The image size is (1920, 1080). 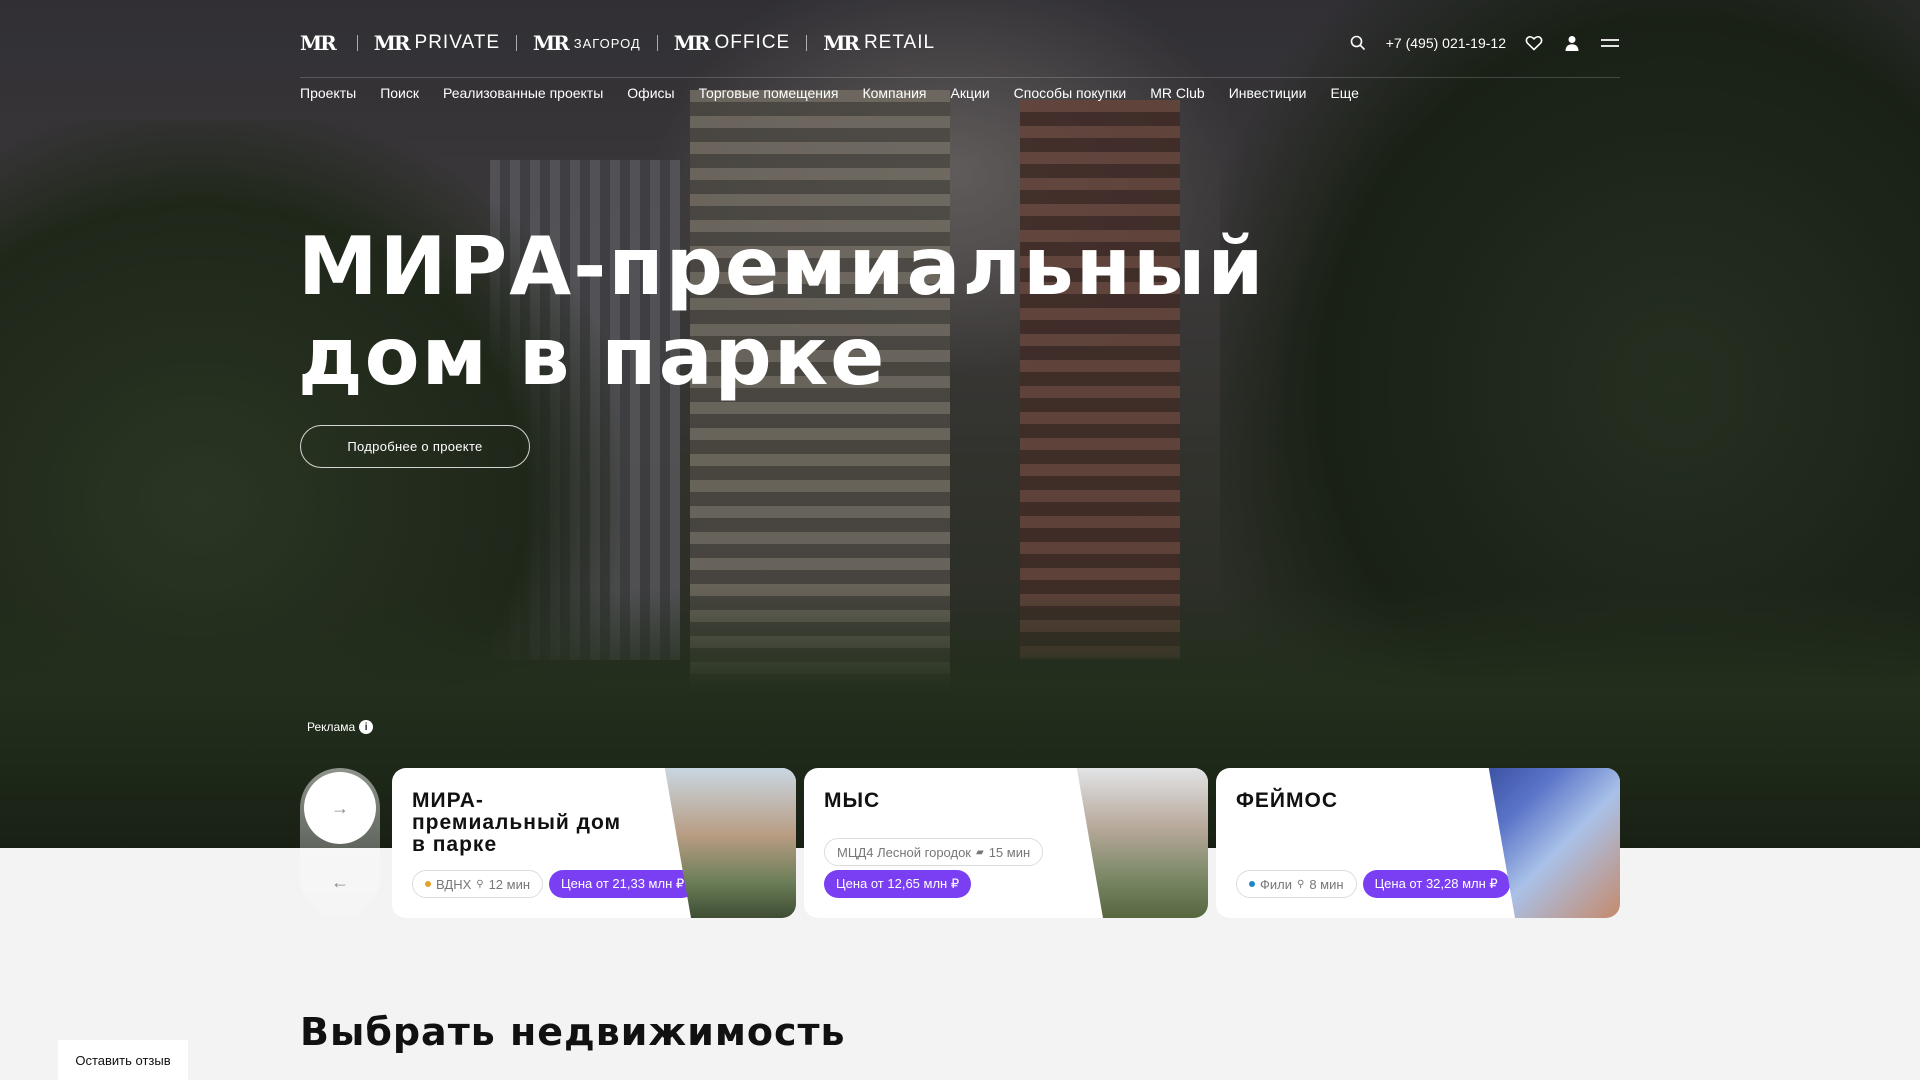 What do you see at coordinates (1610, 43) in the screenshot?
I see `menu-icon` at bounding box center [1610, 43].